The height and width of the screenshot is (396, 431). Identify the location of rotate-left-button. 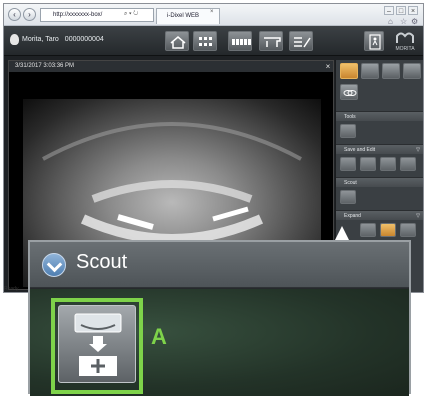
(348, 164).